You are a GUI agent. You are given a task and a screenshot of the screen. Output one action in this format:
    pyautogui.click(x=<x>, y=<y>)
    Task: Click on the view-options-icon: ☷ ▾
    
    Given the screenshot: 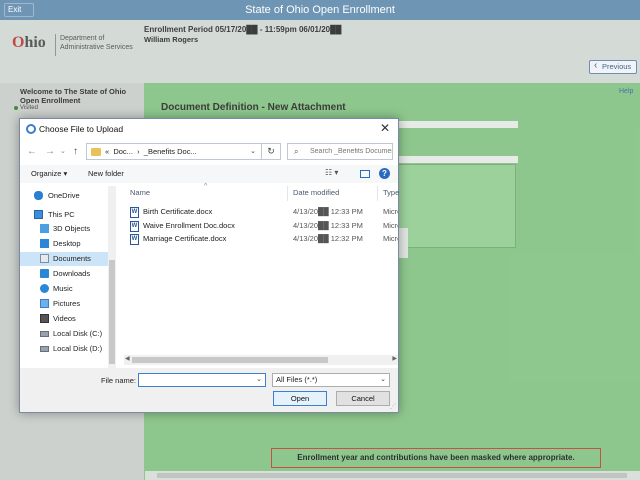 What is the action you would take?
    pyautogui.click(x=331, y=172)
    